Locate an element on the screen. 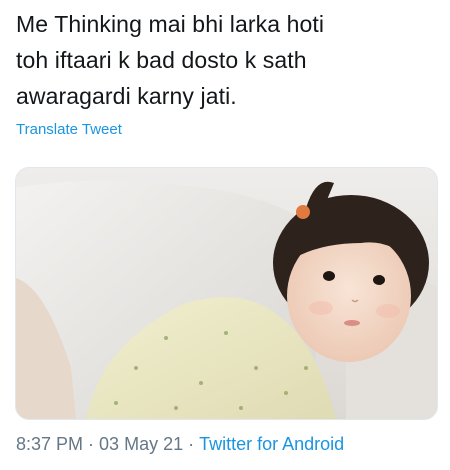 This screenshot has width=450, height=470. hair-clip-icon is located at coordinates (303, 212).